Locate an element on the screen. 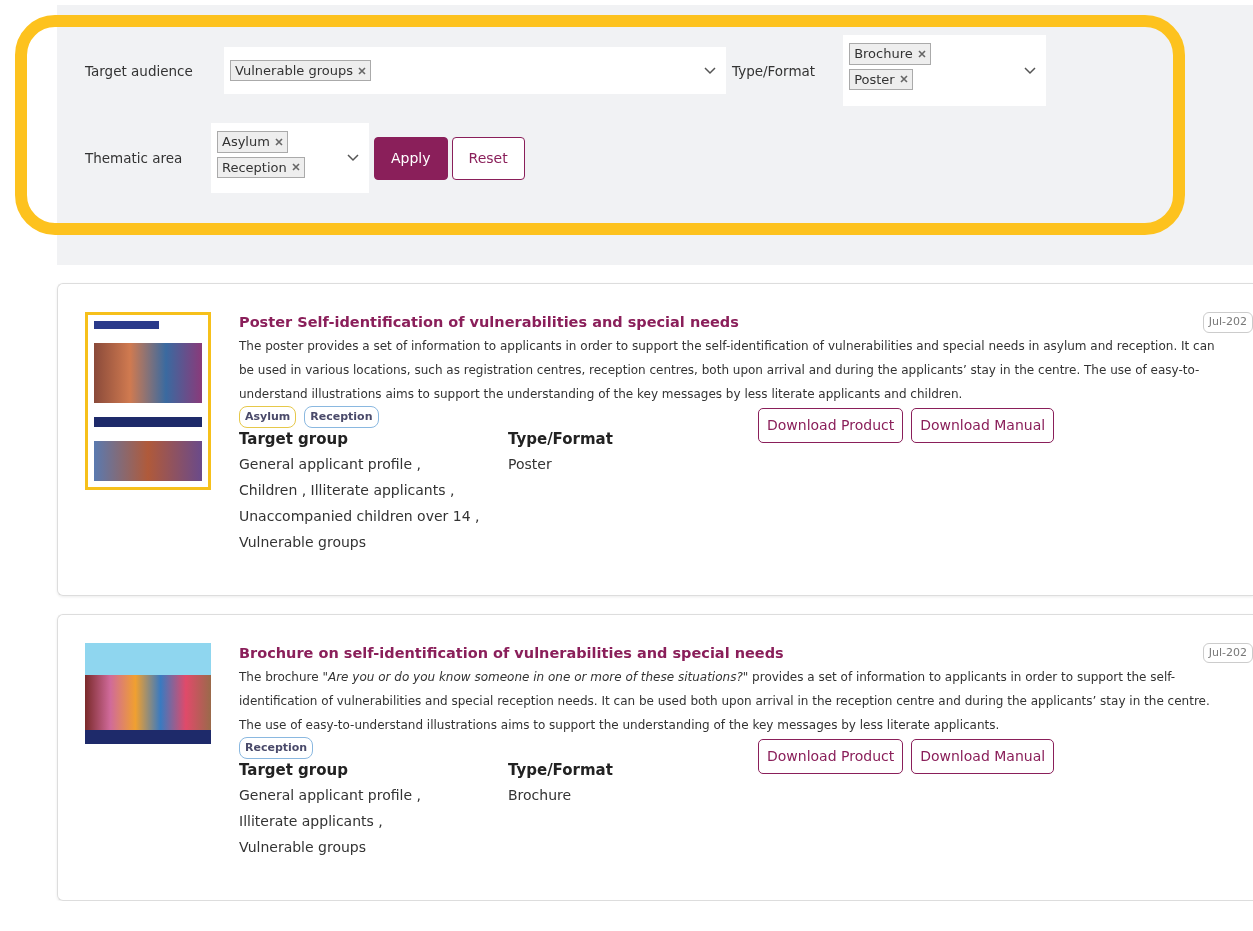 Image resolution: width=1253 pixels, height=931 pixels. filter-label: Type/Format is located at coordinates (774, 71).